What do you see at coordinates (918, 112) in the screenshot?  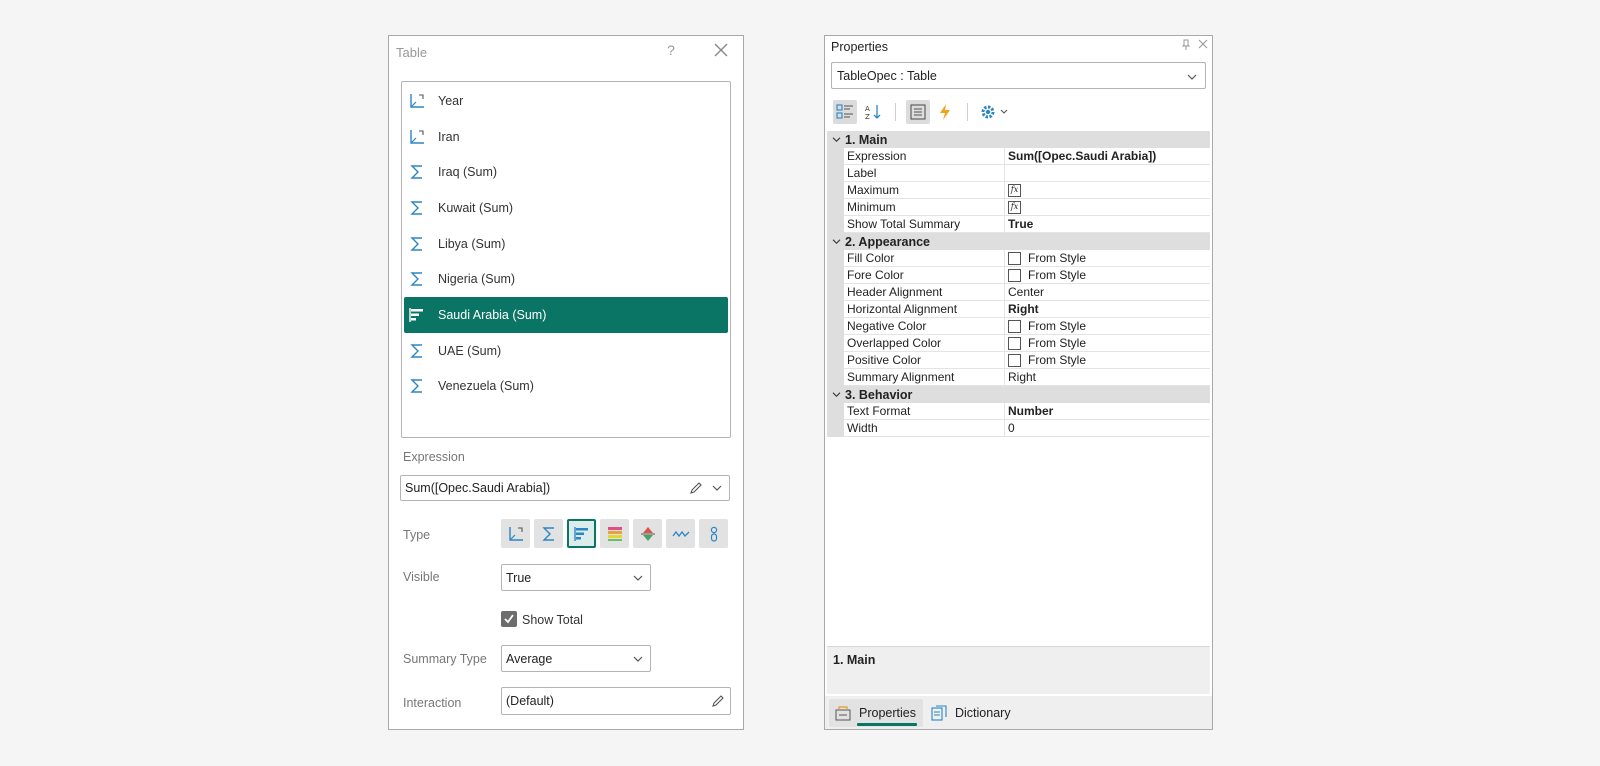 I see `properties-view-button` at bounding box center [918, 112].